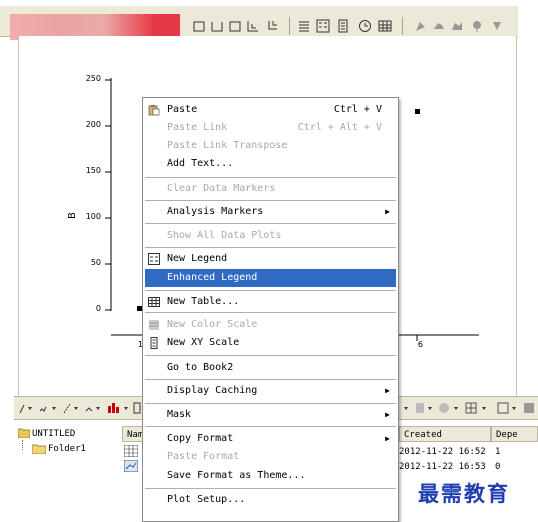  Describe the element at coordinates (197, 127) in the screenshot. I see `menu-label: Paste Link` at that location.